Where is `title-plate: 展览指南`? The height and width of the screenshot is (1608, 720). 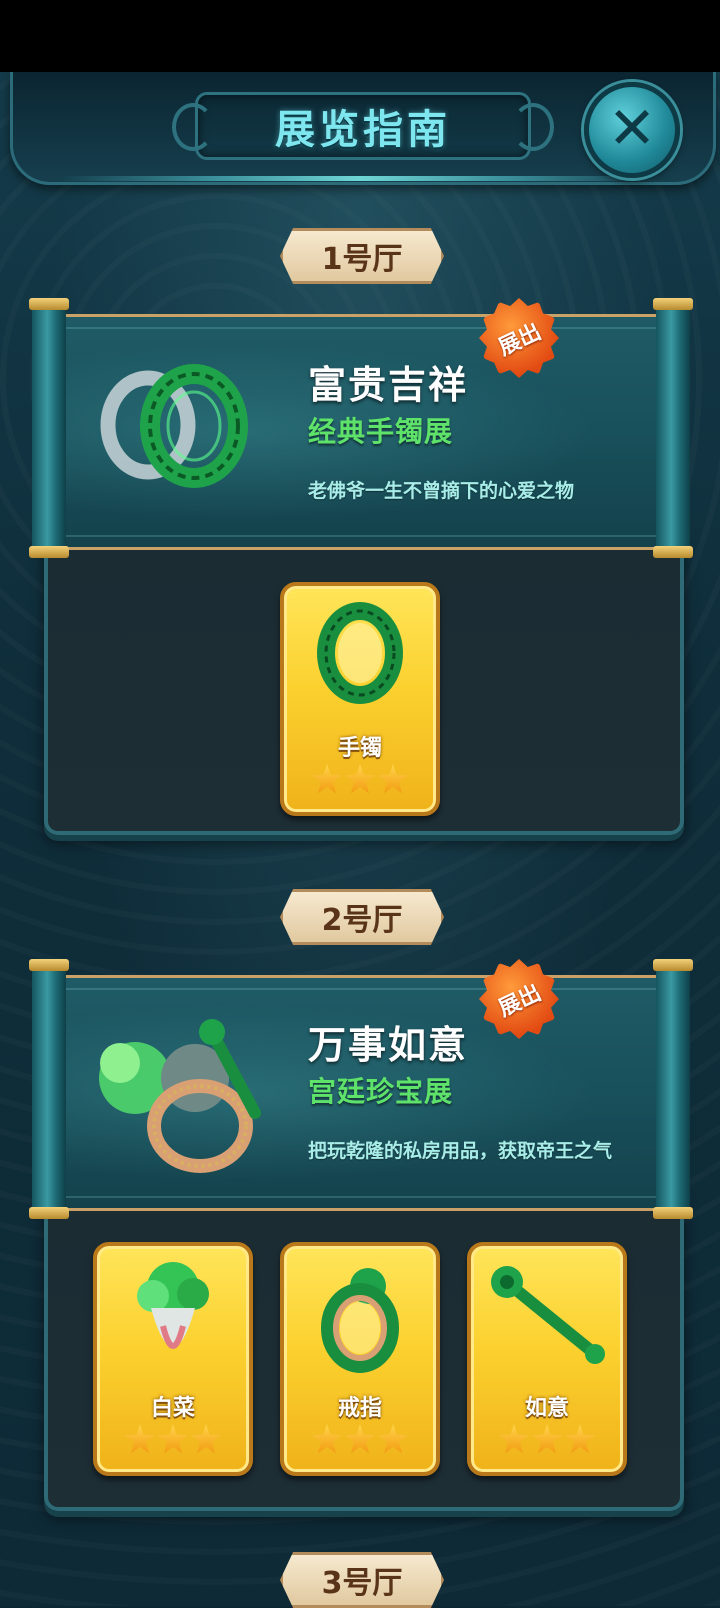 title-plate: 展览指南 is located at coordinates (363, 126).